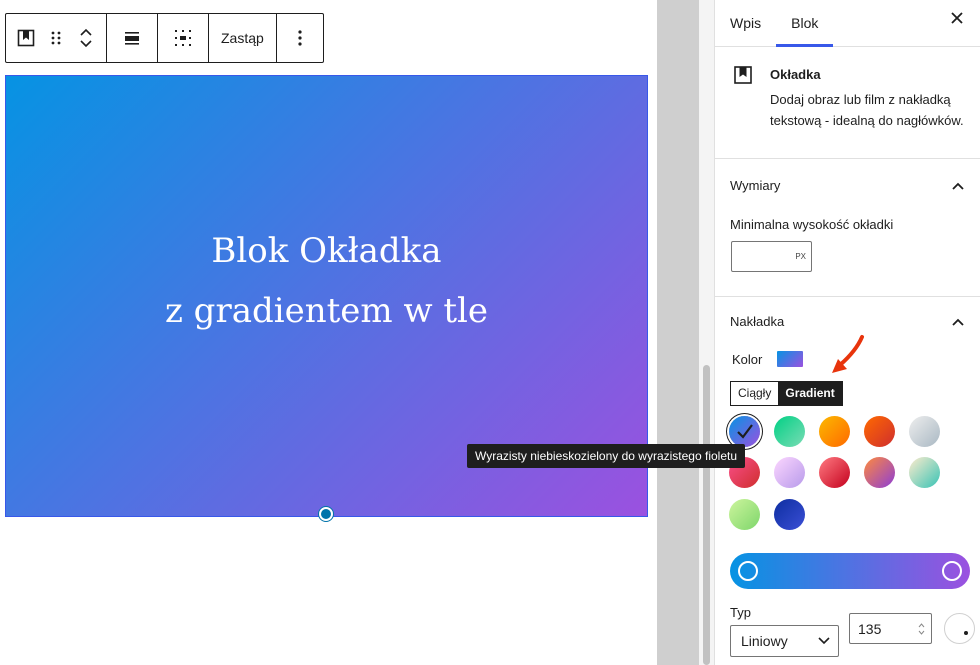 The width and height of the screenshot is (980, 665). I want to click on angle-dial, so click(959, 628).